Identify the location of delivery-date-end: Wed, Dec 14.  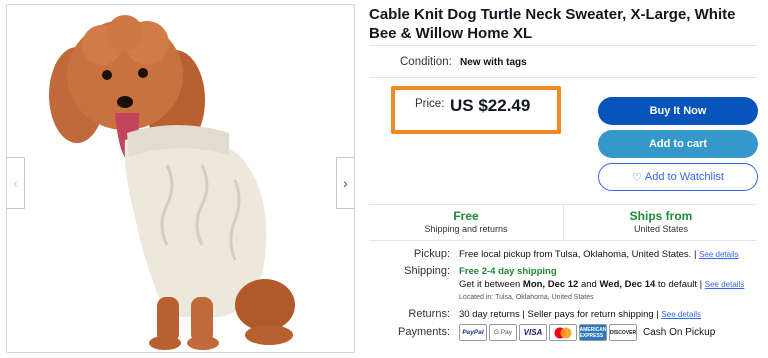
(627, 284).